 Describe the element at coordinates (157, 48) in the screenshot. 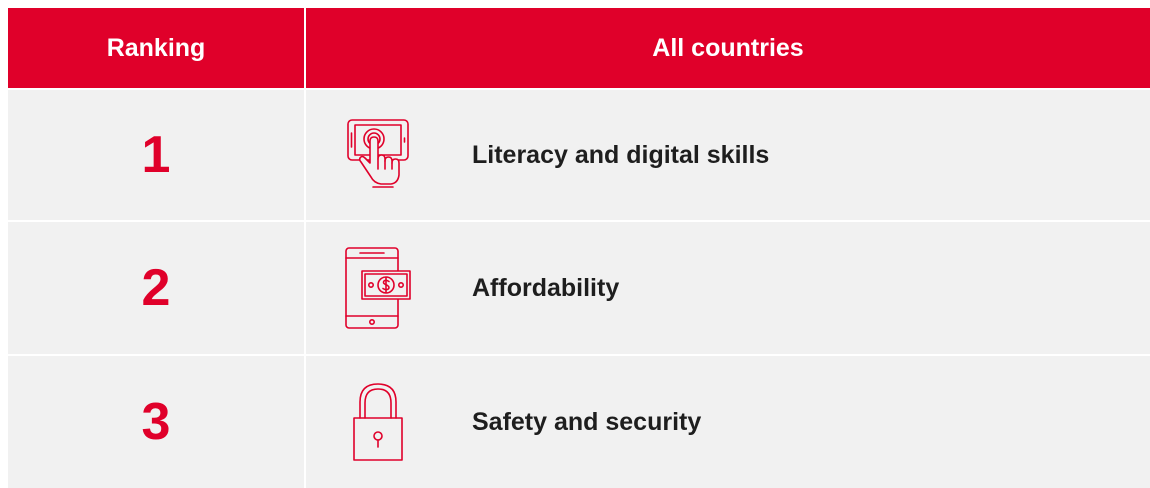

I see `ranking-column-header: Ranking` at that location.